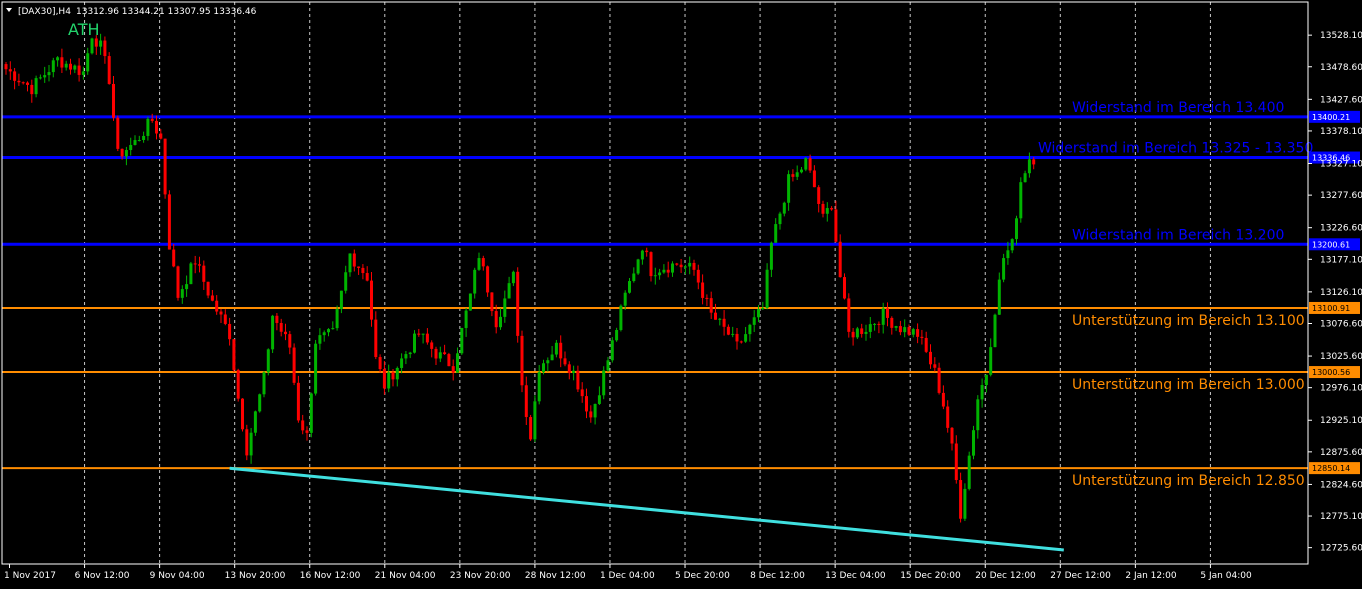 The image size is (1362, 589). I want to click on ath-annotation: ATH, so click(84, 29).